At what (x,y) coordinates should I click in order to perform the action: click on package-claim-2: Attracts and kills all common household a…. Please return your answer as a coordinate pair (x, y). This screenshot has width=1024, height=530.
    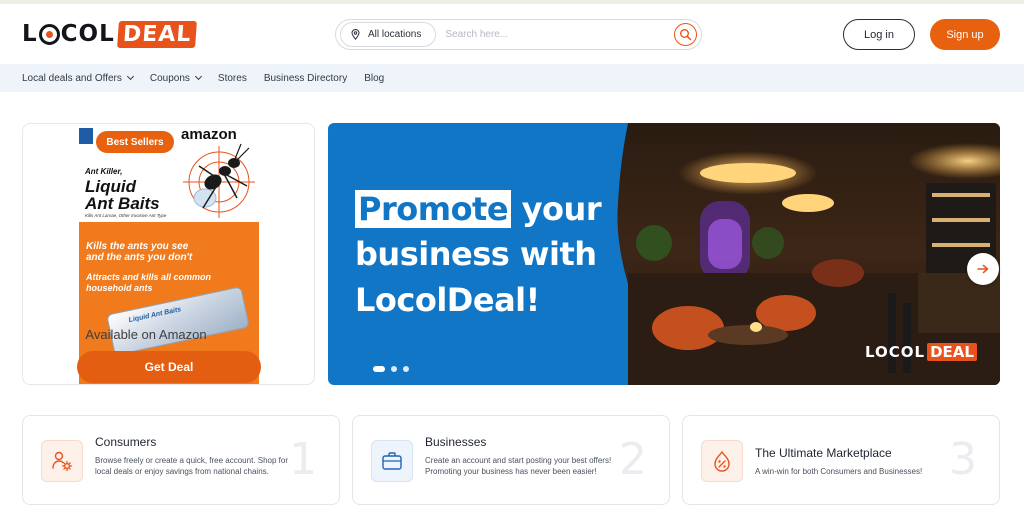
    Looking at the image, I should click on (149, 282).